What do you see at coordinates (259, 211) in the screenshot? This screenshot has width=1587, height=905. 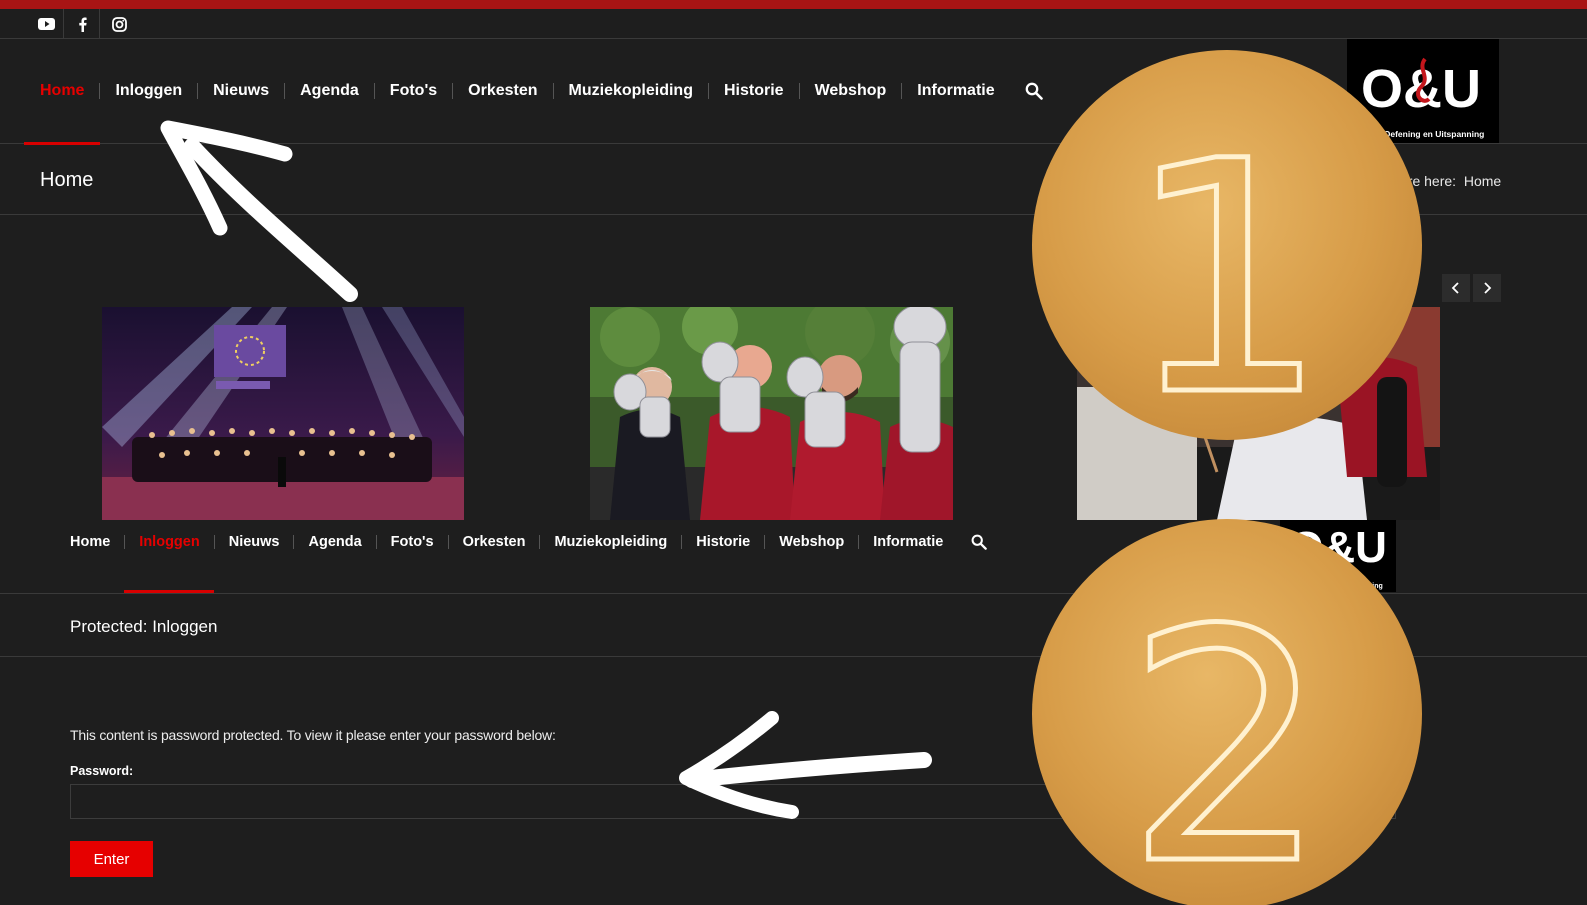 I see `arrow-annotation-inloggen` at bounding box center [259, 211].